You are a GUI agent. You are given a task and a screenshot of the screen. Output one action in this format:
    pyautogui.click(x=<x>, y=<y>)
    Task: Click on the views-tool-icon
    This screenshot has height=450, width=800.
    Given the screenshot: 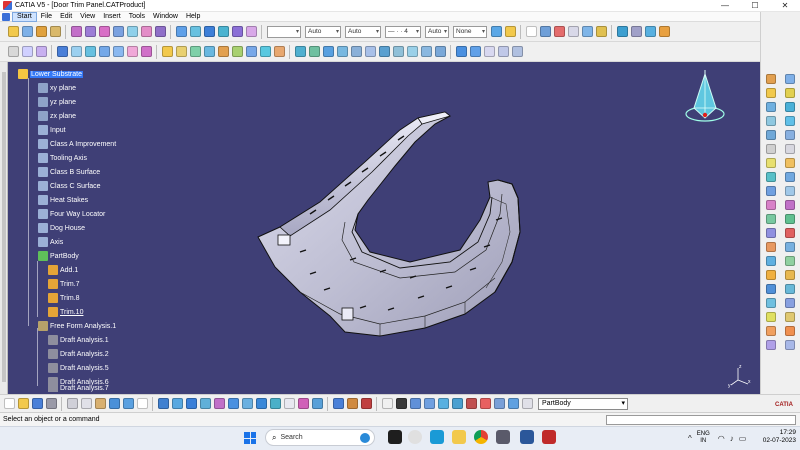 What is the action you would take?
    pyautogui.click(x=384, y=51)
    